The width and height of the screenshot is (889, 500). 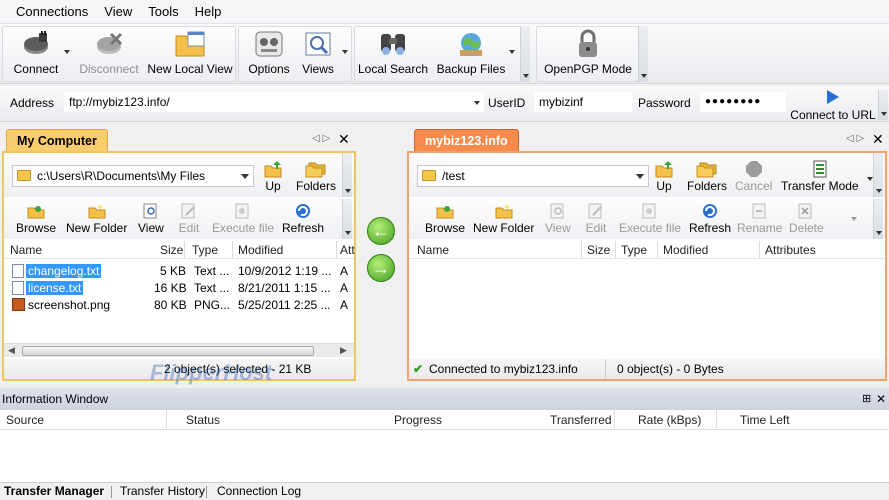 What do you see at coordinates (759, 218) in the screenshot?
I see `right-rename-button: Rename` at bounding box center [759, 218].